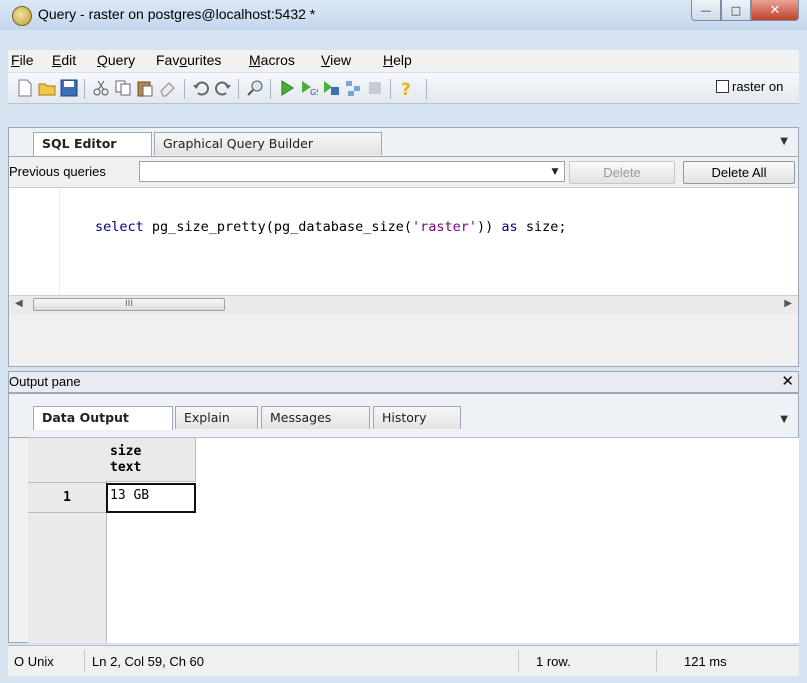  Describe the element at coordinates (67, 460) in the screenshot. I see `grid-corner` at that location.